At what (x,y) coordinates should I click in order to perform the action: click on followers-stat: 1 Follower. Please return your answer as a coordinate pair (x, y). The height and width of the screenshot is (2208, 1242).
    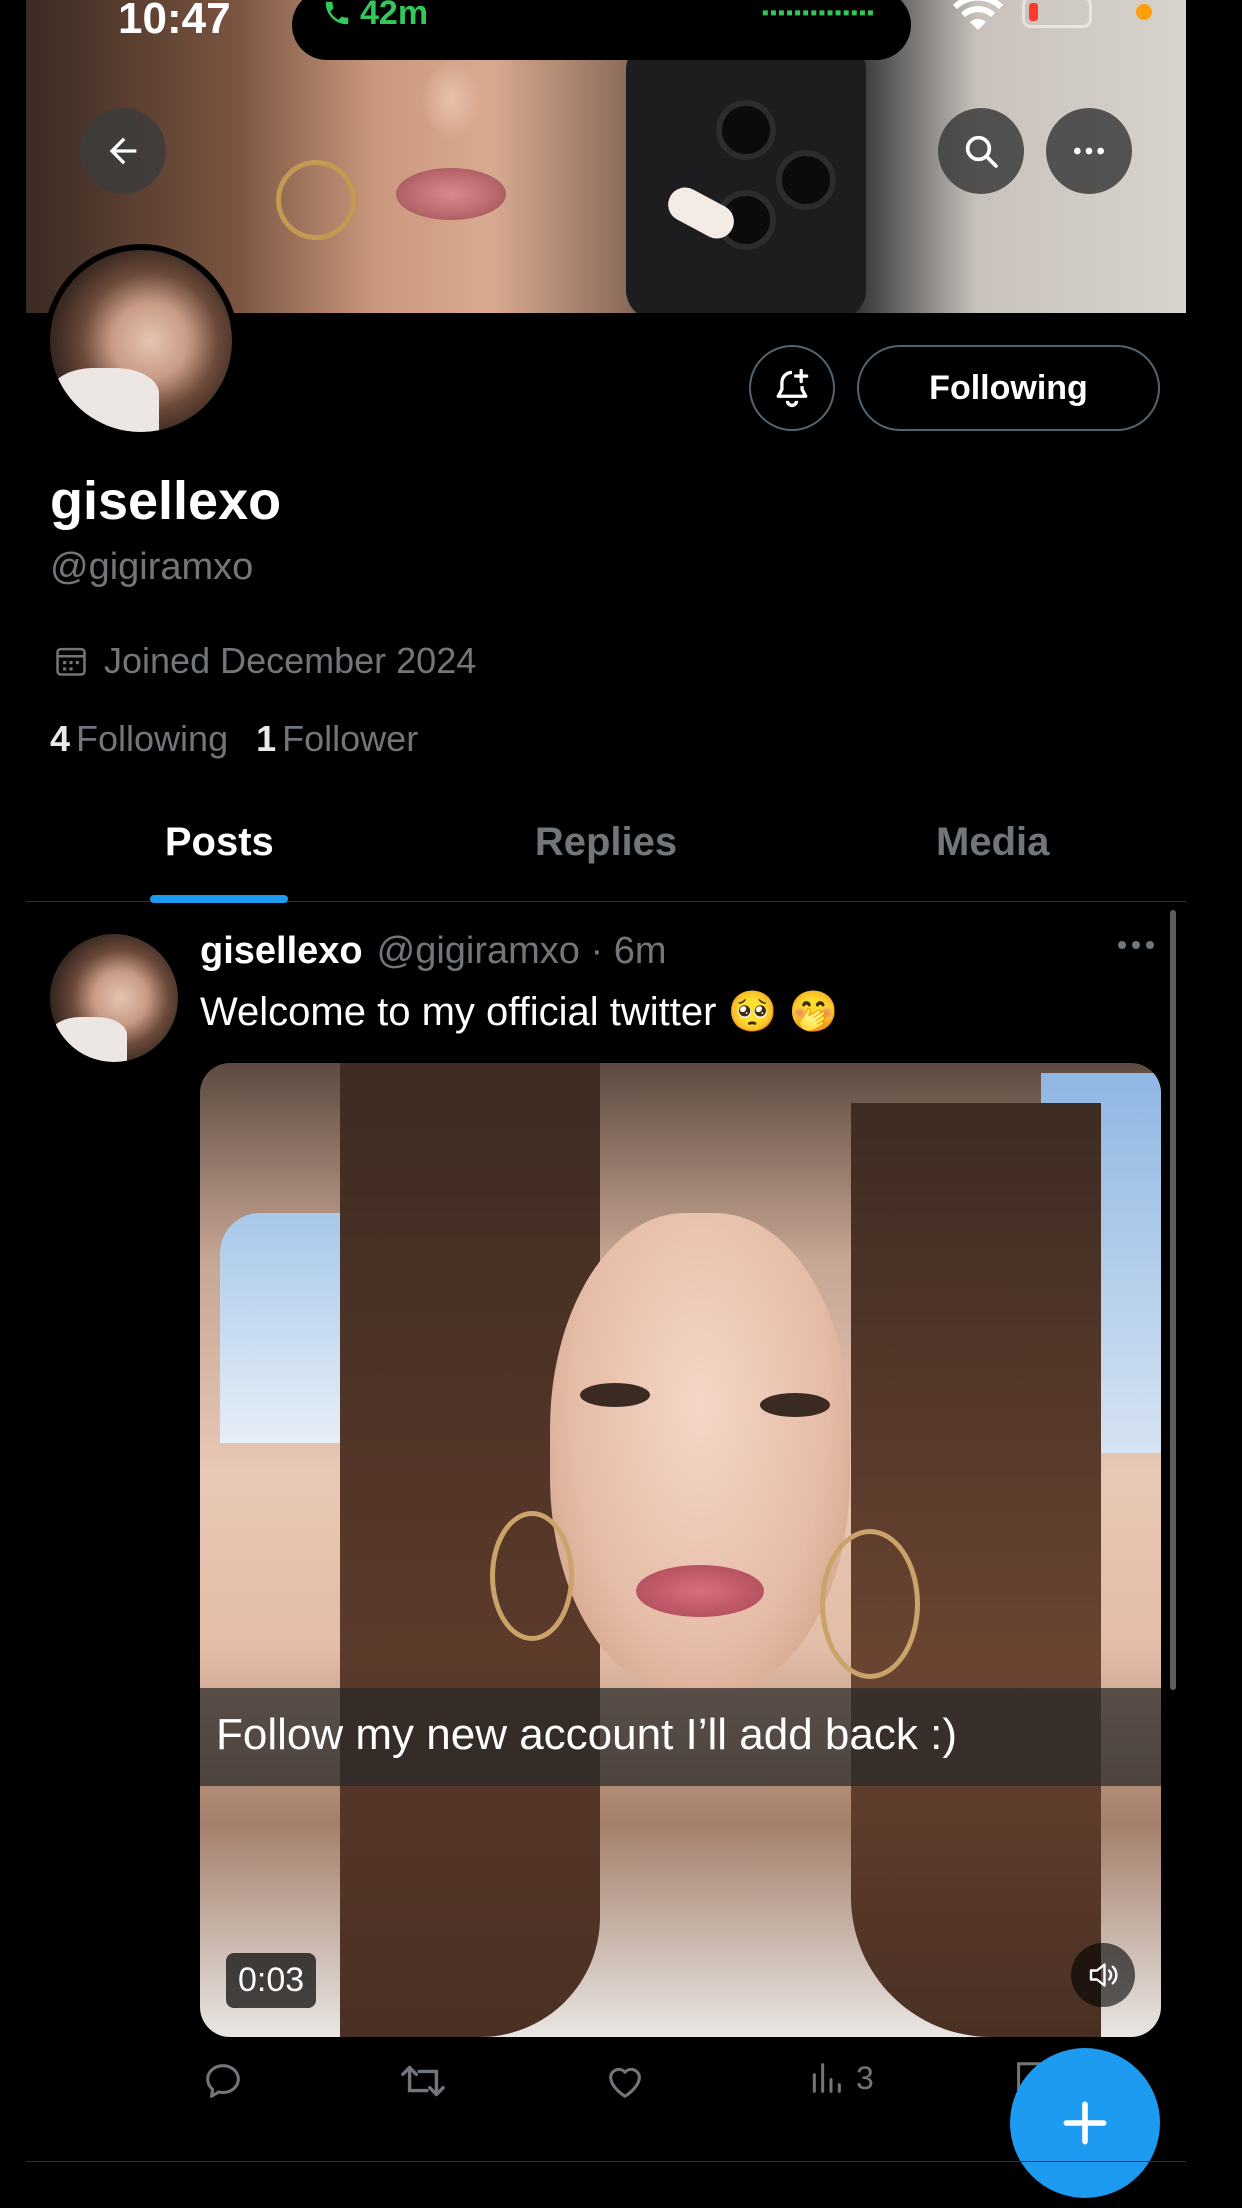
    Looking at the image, I should click on (337, 739).